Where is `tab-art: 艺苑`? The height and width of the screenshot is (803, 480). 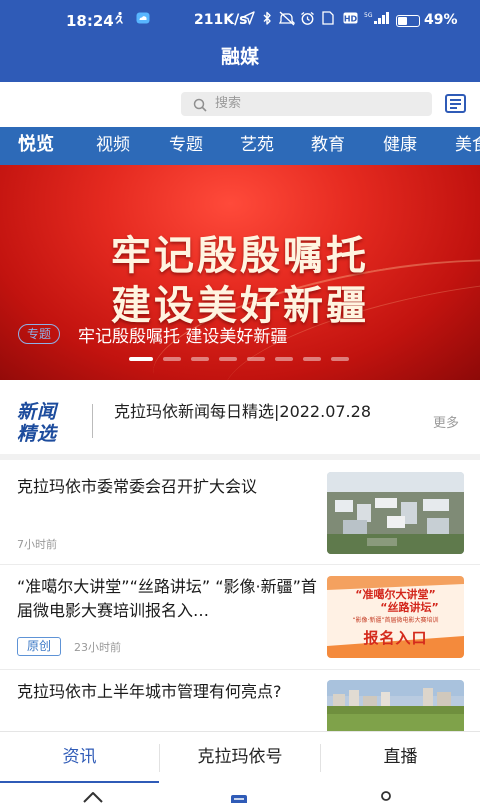
tab-art: 艺苑 is located at coordinates (257, 146).